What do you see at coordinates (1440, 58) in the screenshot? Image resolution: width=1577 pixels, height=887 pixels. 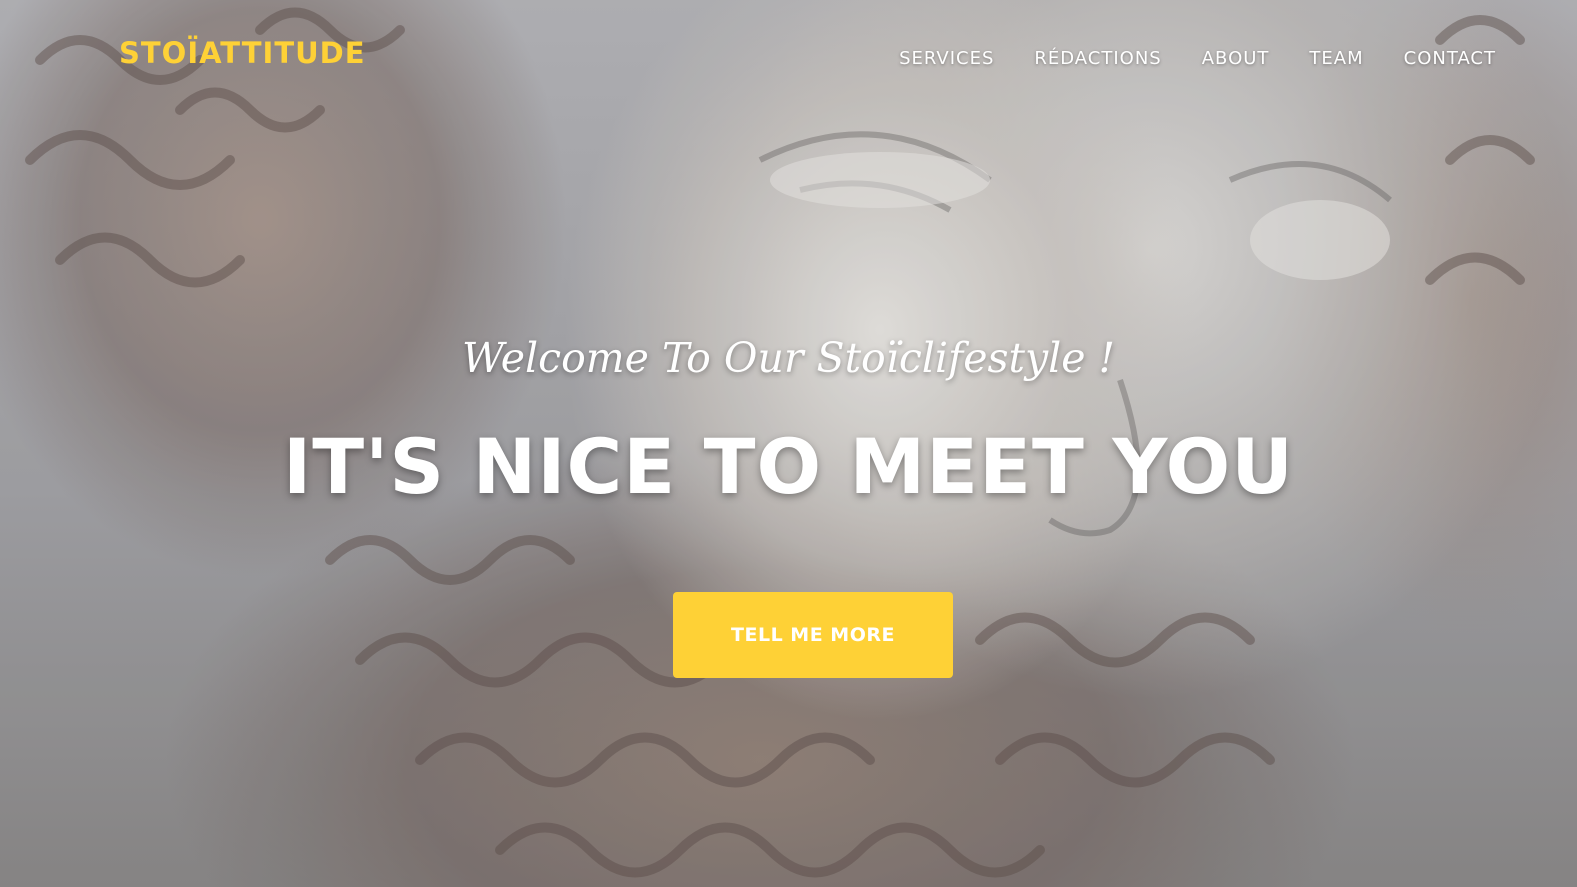 I see `nav-item-contact: CONTACT` at bounding box center [1440, 58].